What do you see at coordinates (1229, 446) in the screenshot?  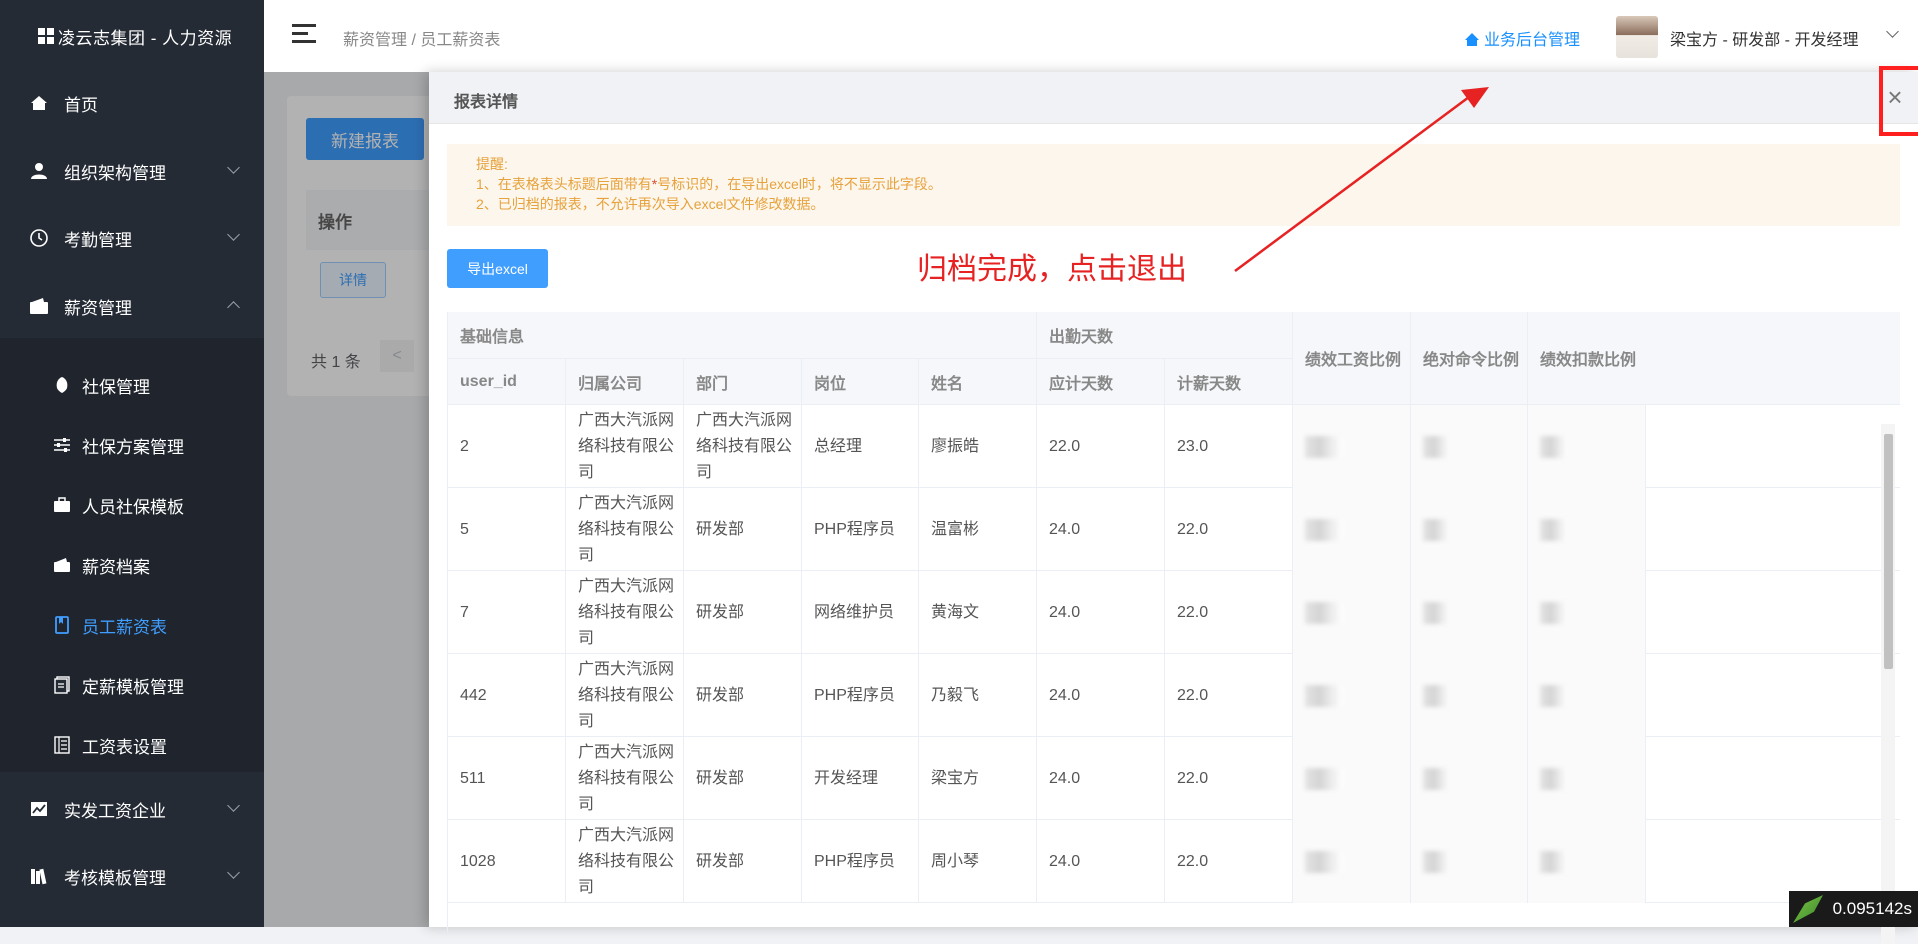 I see `cell-paid-days: 23.0` at bounding box center [1229, 446].